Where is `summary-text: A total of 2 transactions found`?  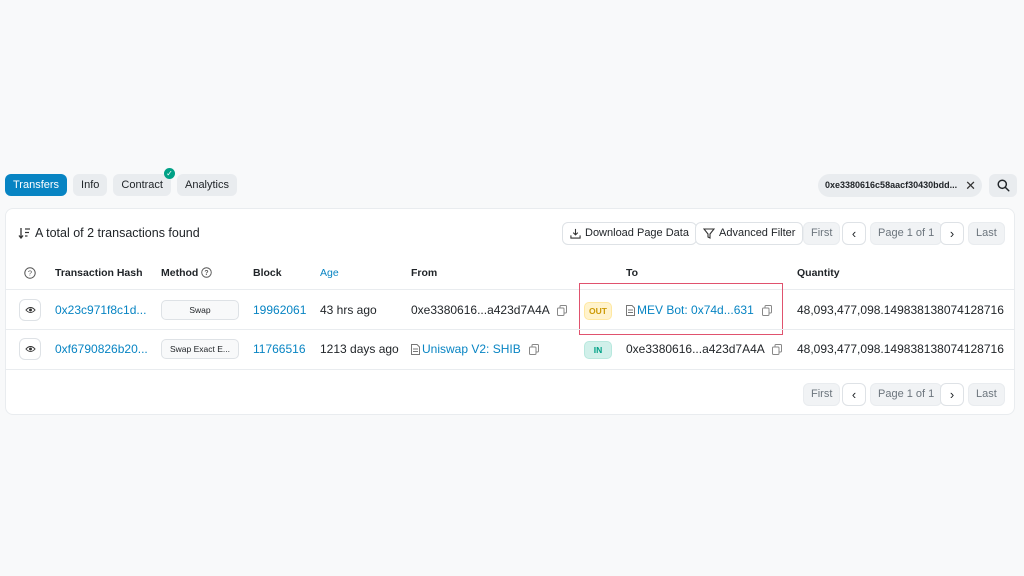 summary-text: A total of 2 transactions found is located at coordinates (117, 233).